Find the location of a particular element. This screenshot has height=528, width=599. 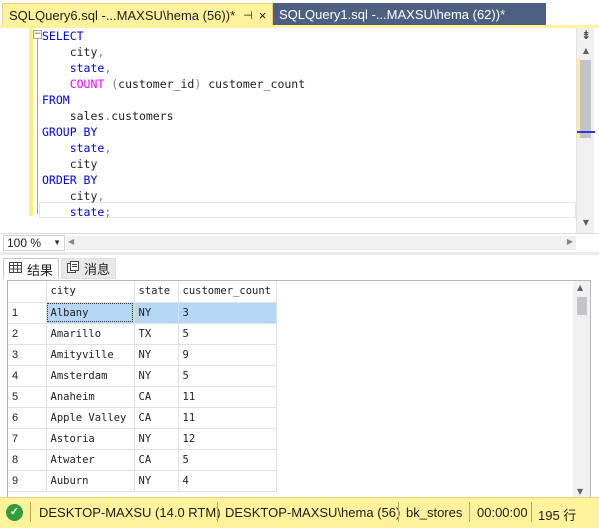

row-number-header is located at coordinates (27, 292).